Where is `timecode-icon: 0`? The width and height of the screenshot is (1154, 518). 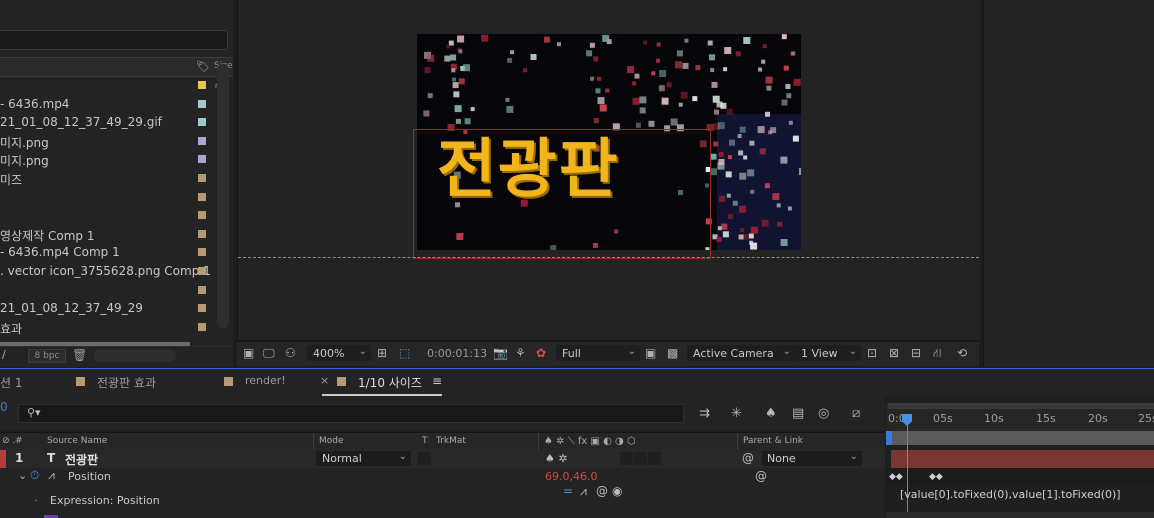
timecode-icon: 0 is located at coordinates (4, 407).